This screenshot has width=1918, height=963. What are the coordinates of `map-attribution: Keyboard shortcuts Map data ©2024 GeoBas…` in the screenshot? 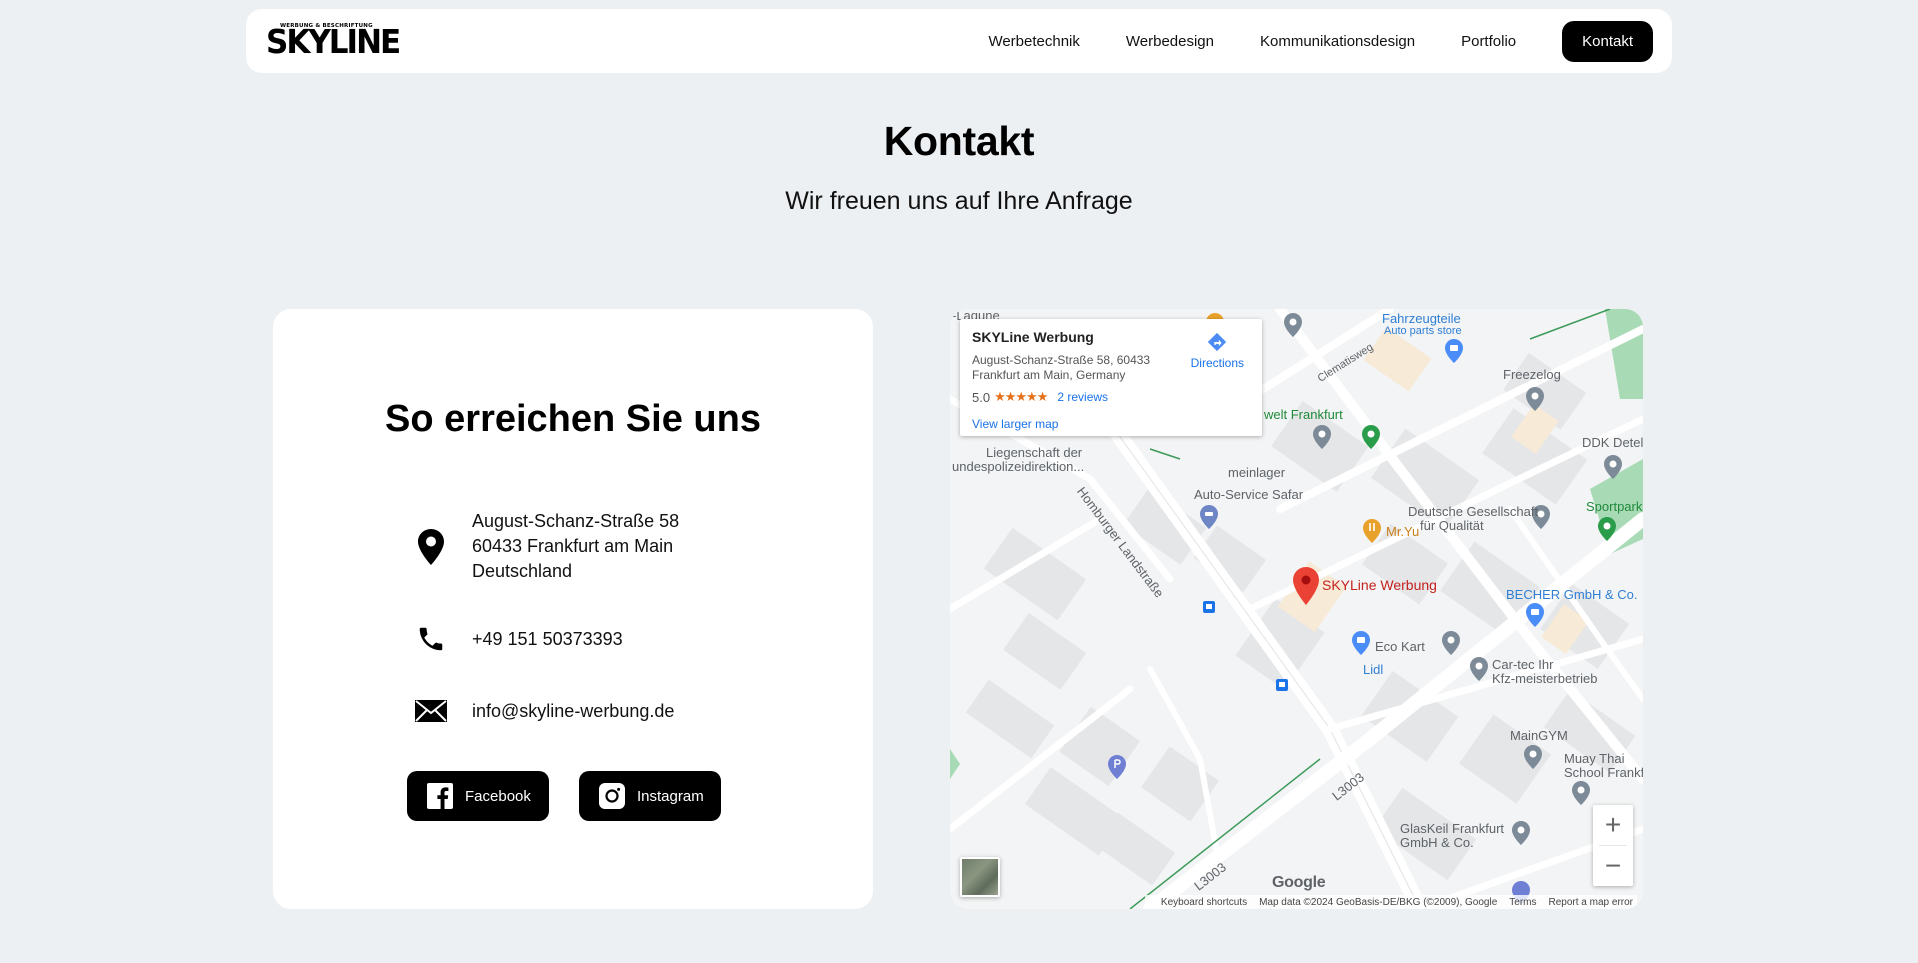 It's located at (1390, 902).